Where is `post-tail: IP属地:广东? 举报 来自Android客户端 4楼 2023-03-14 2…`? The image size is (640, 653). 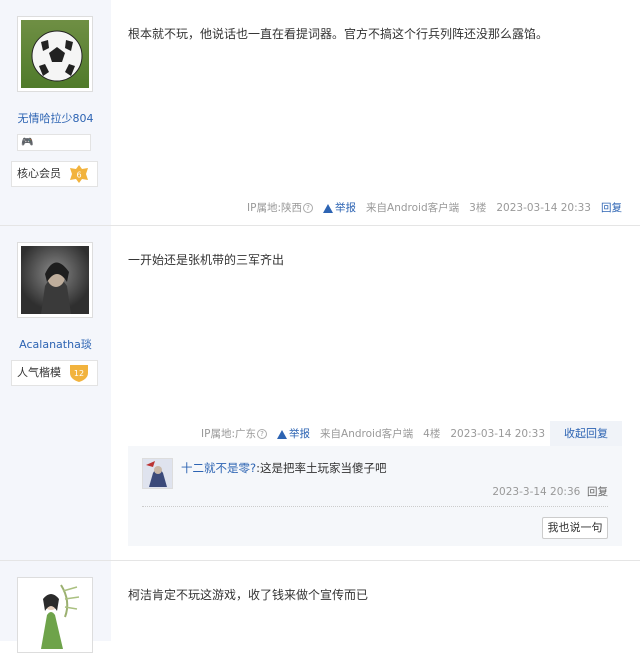 post-tail: IP属地:广东? 举报 来自Android客户端 4楼 2023-03-14 2… is located at coordinates (373, 433).